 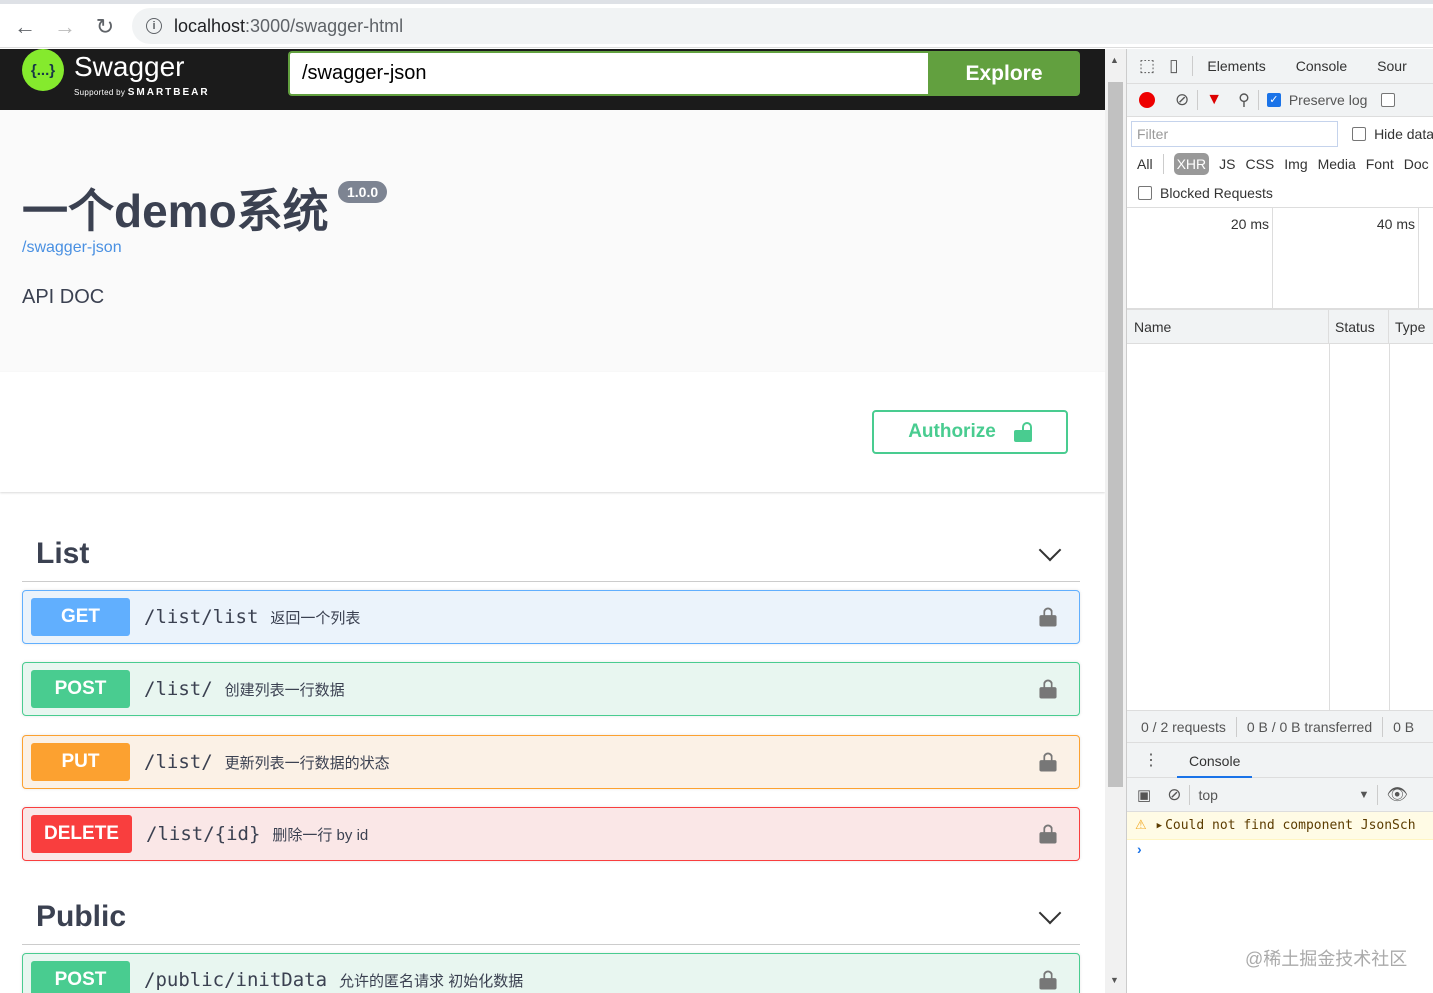 I want to click on op-summary: 允许的匿名请求 初始化数据, so click(x=431, y=981).